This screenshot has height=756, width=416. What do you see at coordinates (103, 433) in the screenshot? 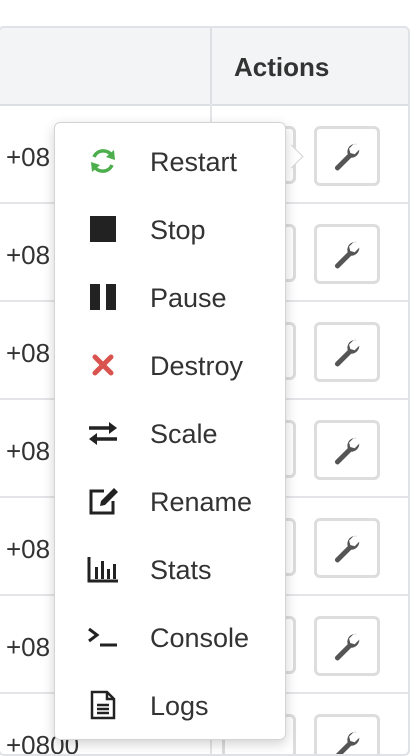
I see `exchange-arrows-icon` at bounding box center [103, 433].